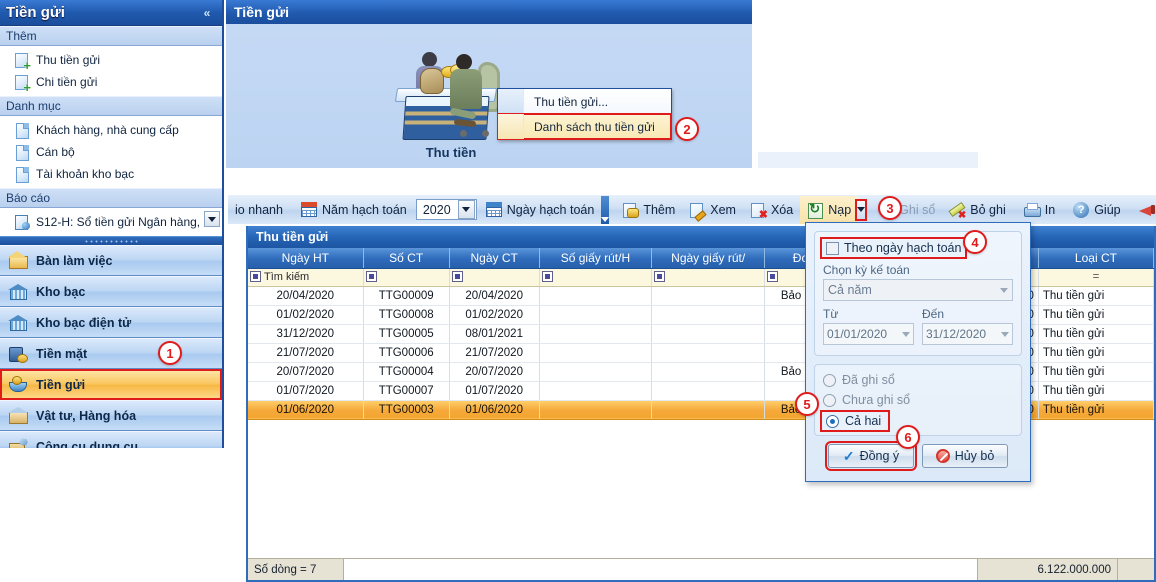  Describe the element at coordinates (540, 210) in the screenshot. I see `toolbar-posting-date-button: Ngày hạch toán` at that location.